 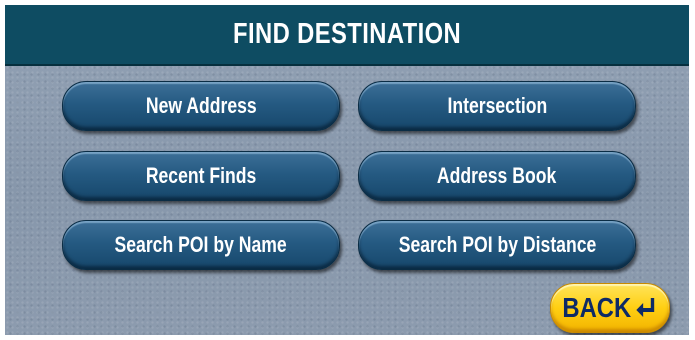 I want to click on search-poi-by-name-label: Search POI by Name, so click(x=201, y=244).